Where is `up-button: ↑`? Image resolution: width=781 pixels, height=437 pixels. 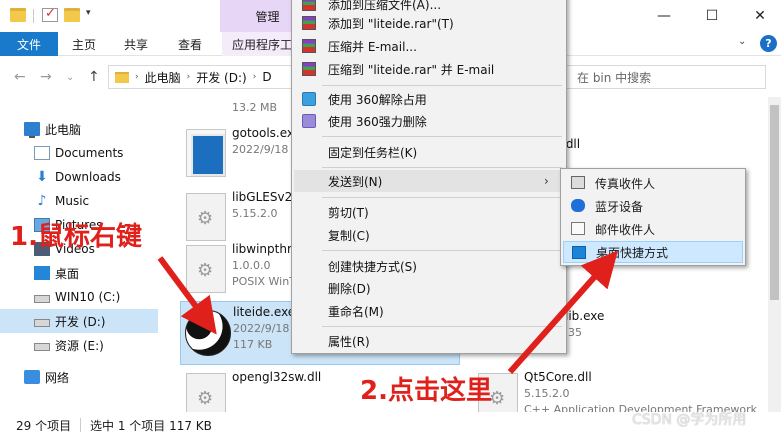 up-button: ↑ is located at coordinates (94, 77).